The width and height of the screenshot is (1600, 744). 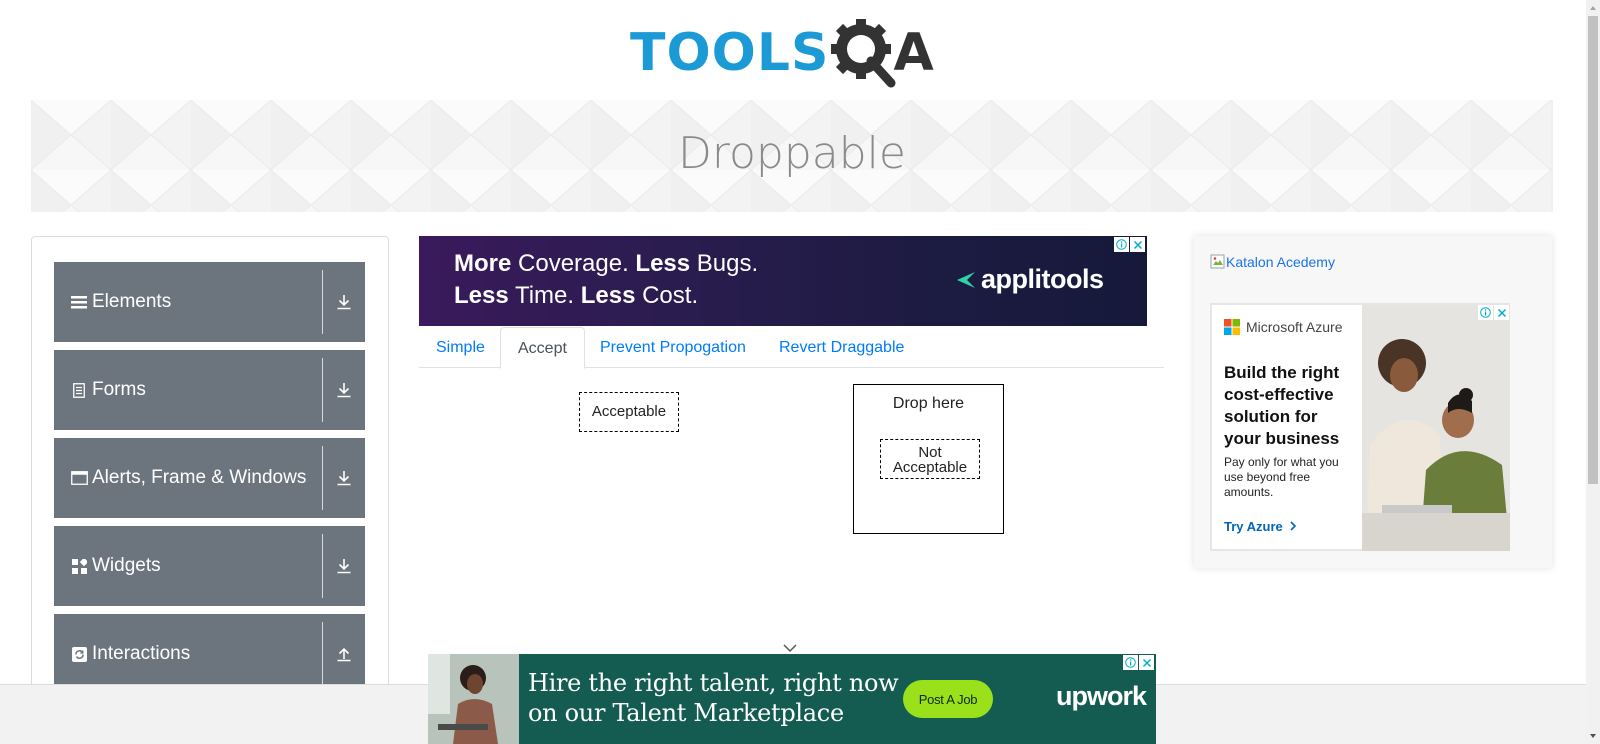 I want to click on ad-headline-2: Less Time. Less Cost., so click(x=576, y=295).